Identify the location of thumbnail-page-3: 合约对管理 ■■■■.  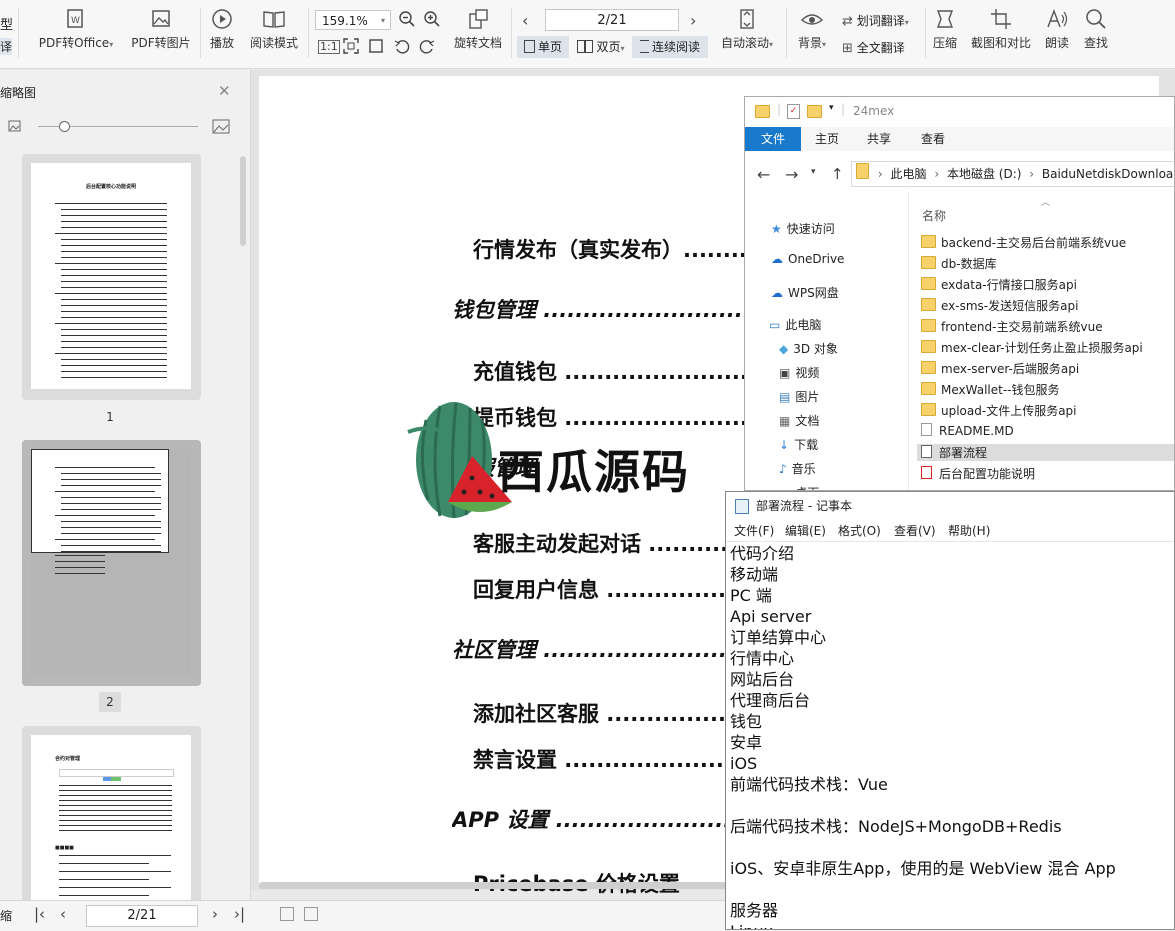
(111, 818).